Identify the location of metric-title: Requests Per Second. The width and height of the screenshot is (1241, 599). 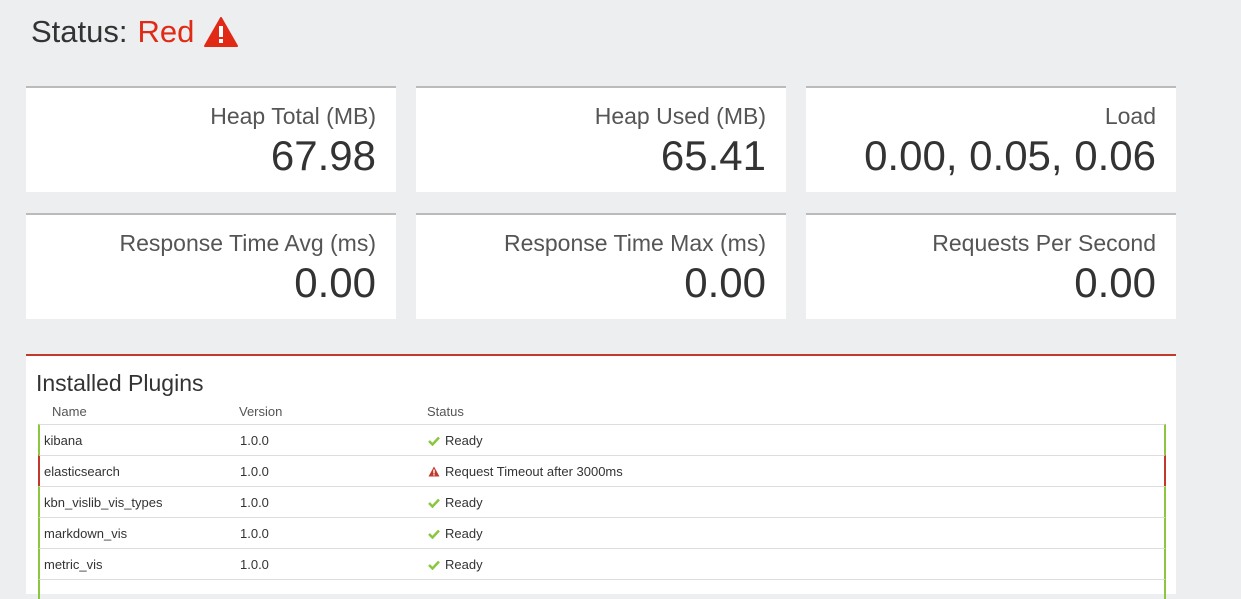
(1044, 243).